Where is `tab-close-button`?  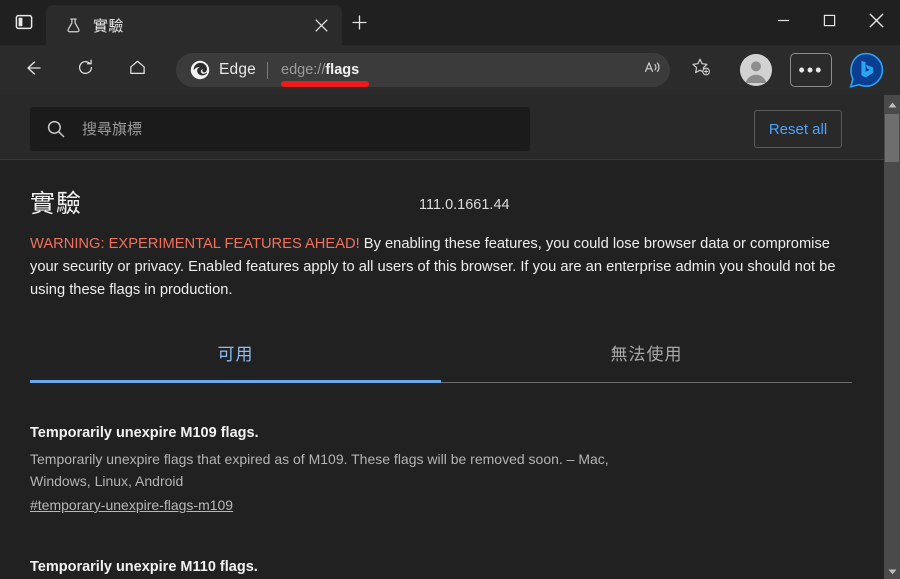 tab-close-button is located at coordinates (321, 25).